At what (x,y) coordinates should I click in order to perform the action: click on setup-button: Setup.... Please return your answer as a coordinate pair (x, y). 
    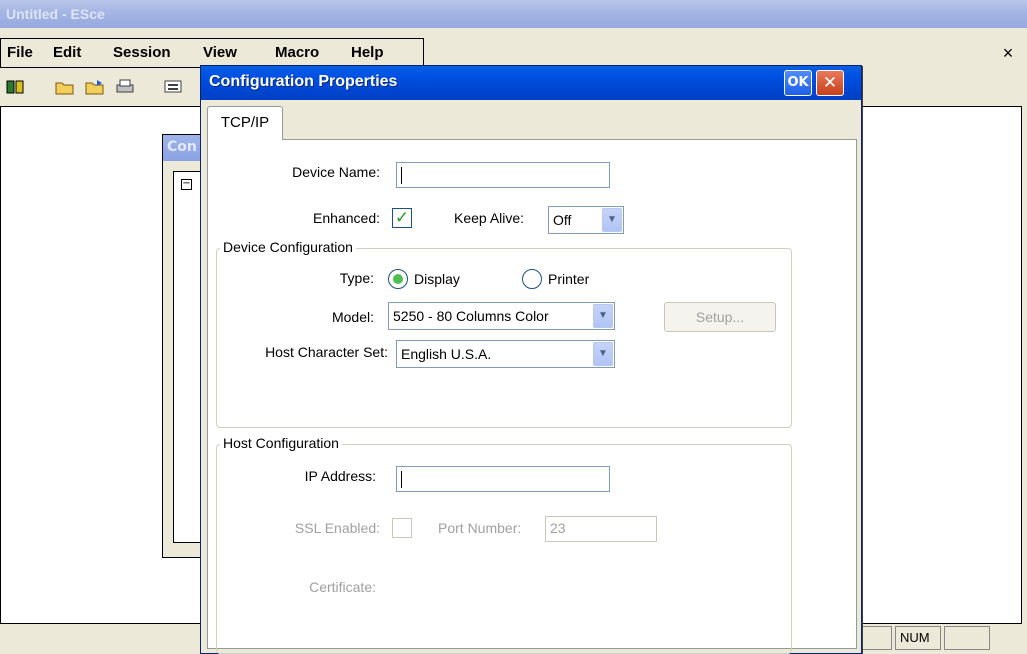
    Looking at the image, I should click on (720, 317).